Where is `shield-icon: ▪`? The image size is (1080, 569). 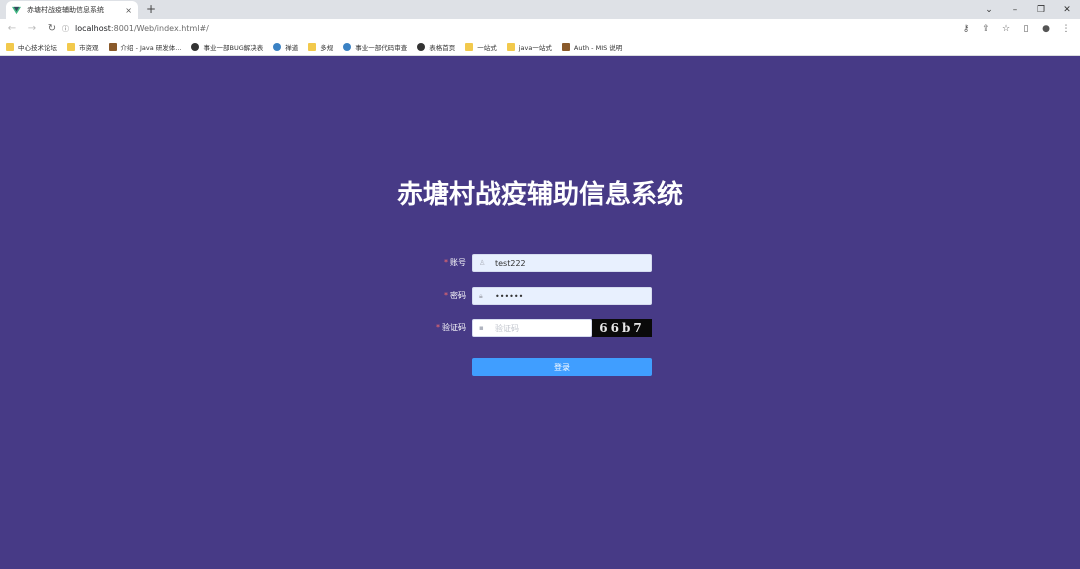 shield-icon: ▪ is located at coordinates (481, 328).